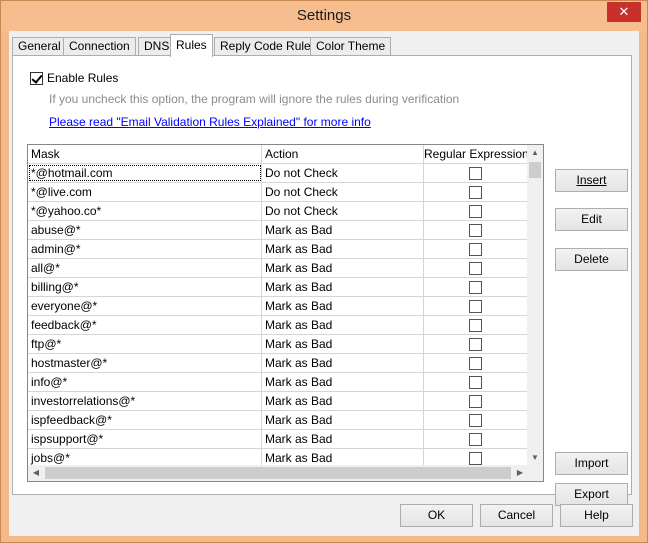 Image resolution: width=648 pixels, height=543 pixels. Describe the element at coordinates (351, 46) in the screenshot. I see `tab-color-theme: Color Theme` at that location.